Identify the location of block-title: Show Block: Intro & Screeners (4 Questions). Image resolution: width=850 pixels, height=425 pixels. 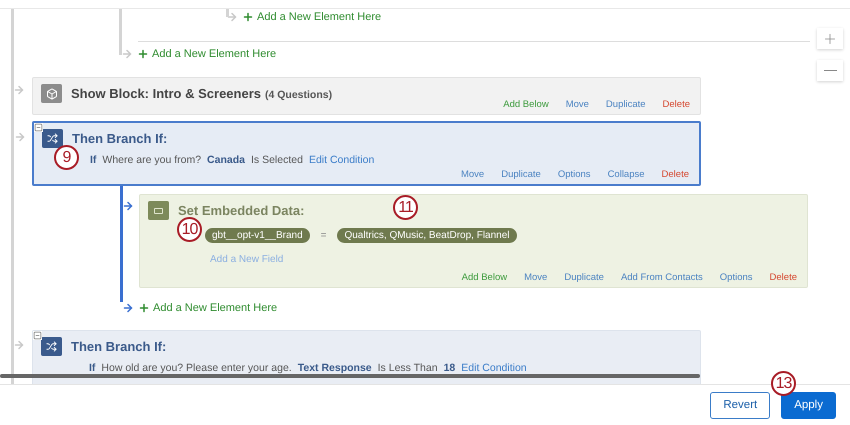
(201, 93).